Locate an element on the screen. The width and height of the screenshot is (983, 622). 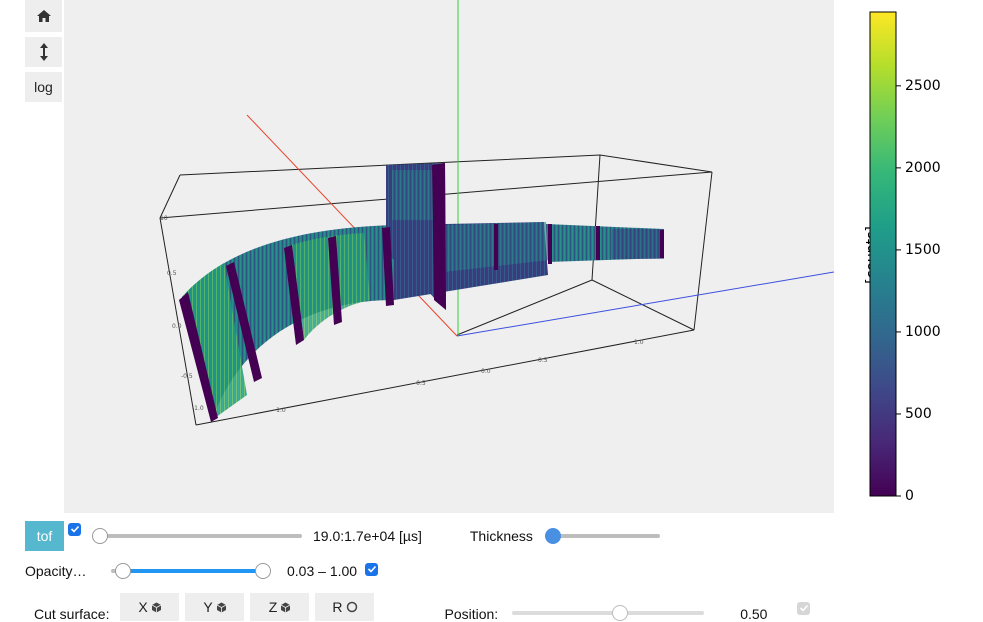
cut-surface-label: Cut surface: is located at coordinates (72, 614).